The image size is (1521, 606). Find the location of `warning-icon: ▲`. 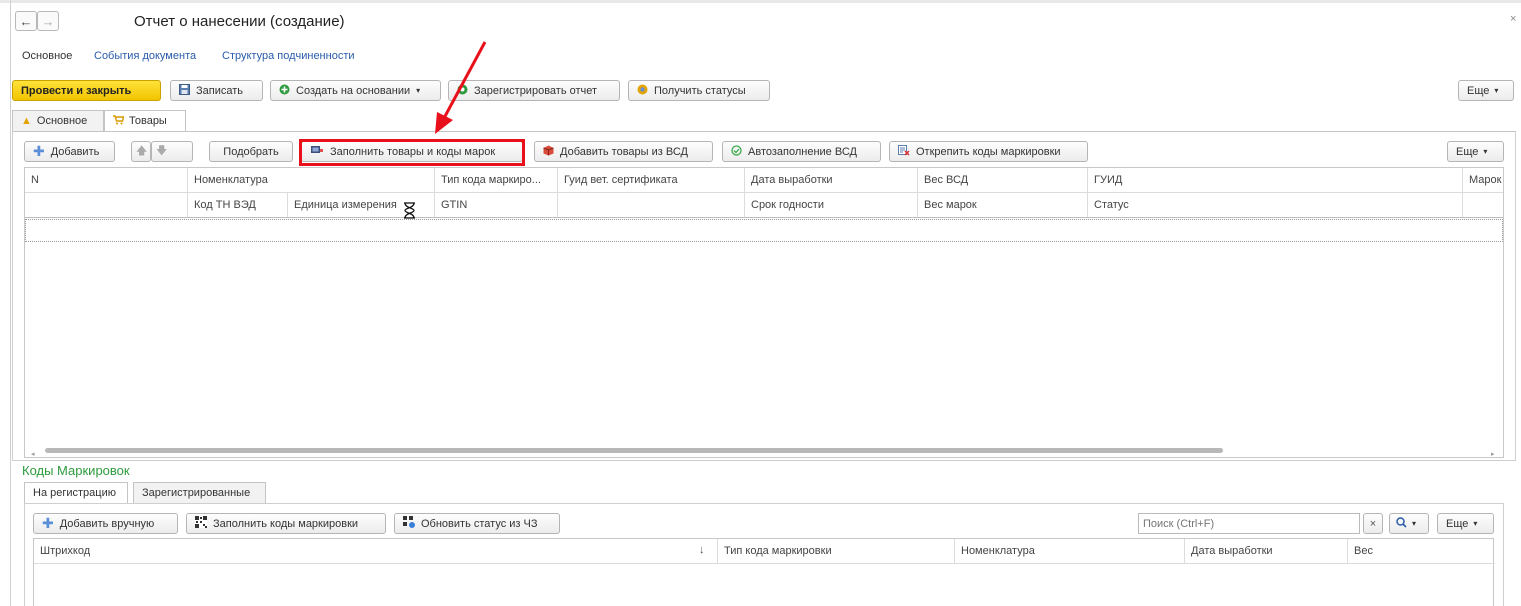

warning-icon: ▲ is located at coordinates (26, 121).